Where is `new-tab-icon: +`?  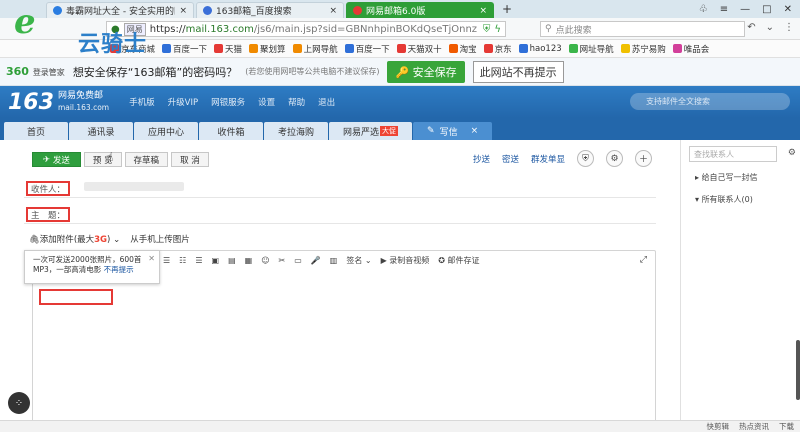
new-tab-icon: + is located at coordinates (507, 9).